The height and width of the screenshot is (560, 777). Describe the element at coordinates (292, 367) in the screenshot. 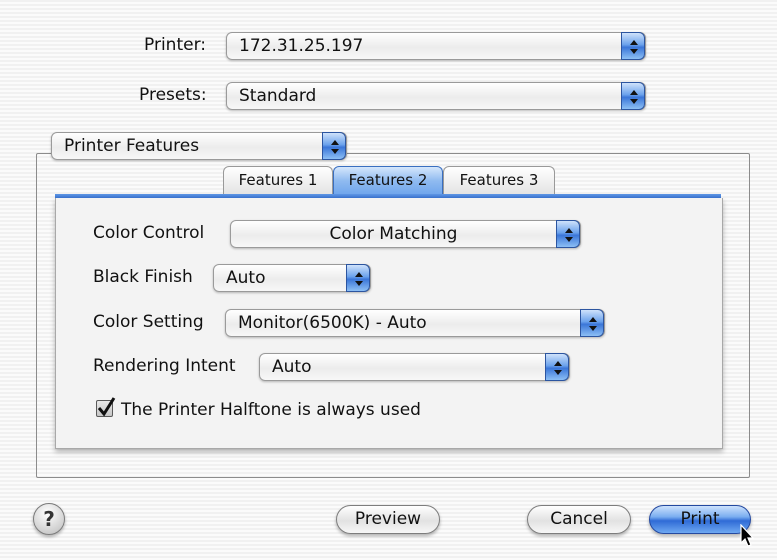

I see `rendering-intent-value: Auto` at that location.